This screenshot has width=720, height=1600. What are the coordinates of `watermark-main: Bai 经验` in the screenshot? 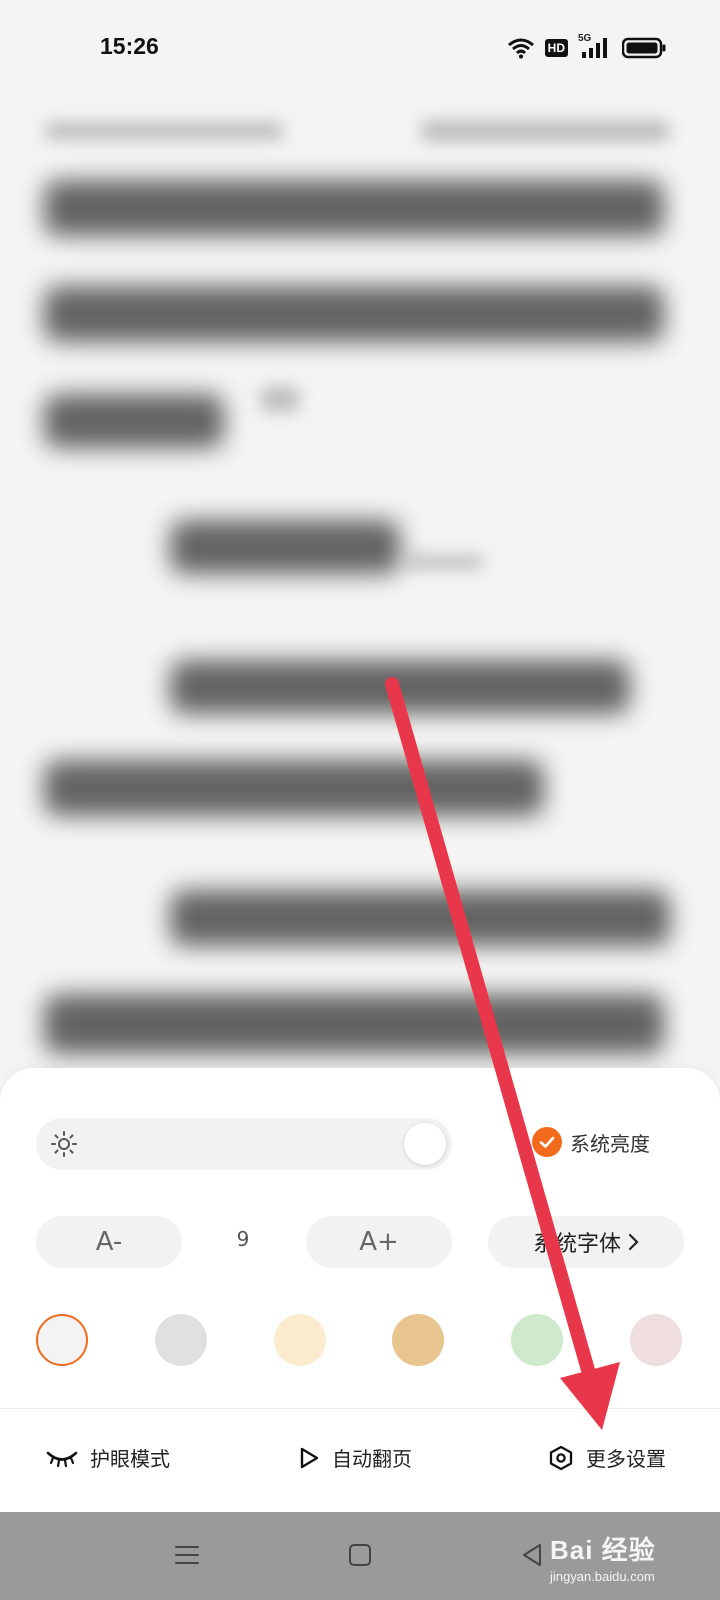 It's located at (603, 1550).